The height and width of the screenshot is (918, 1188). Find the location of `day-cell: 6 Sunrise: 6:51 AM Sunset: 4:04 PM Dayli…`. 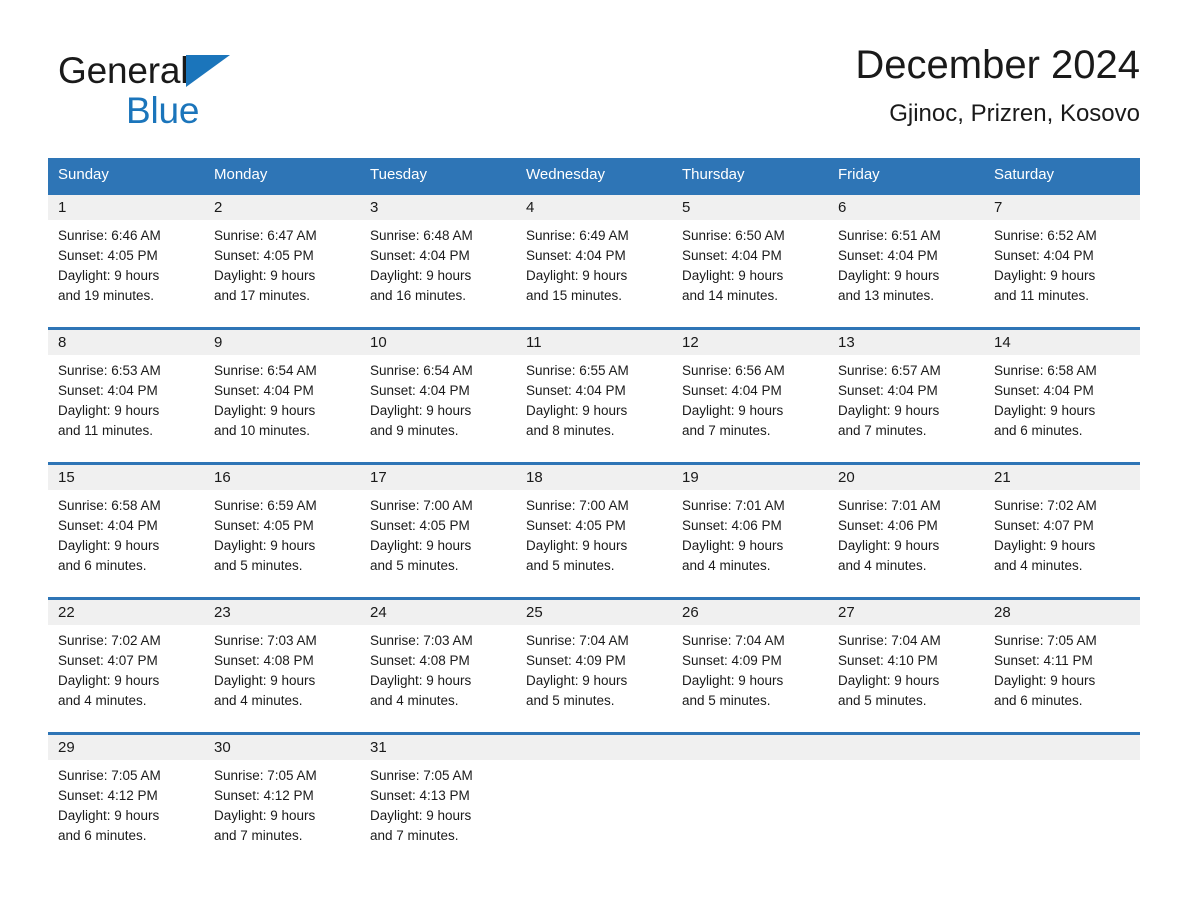

day-cell: 6 Sunrise: 6:51 AM Sunset: 4:04 PM Dayli… is located at coordinates (906, 260).